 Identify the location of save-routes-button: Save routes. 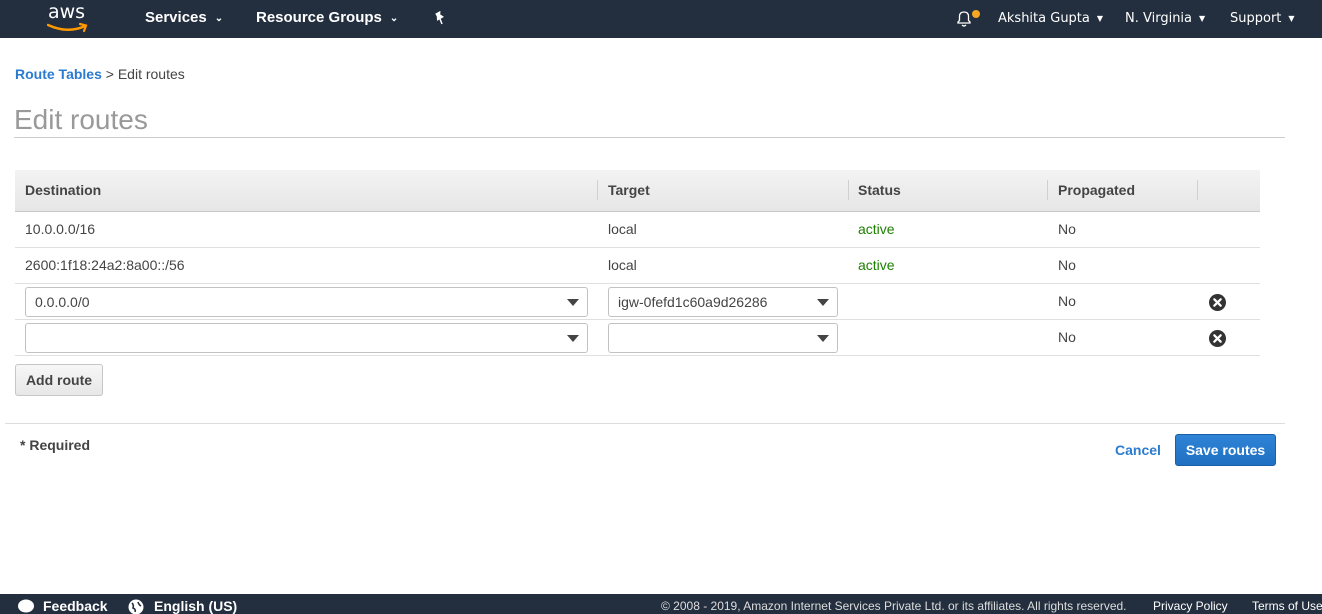
(1225, 450).